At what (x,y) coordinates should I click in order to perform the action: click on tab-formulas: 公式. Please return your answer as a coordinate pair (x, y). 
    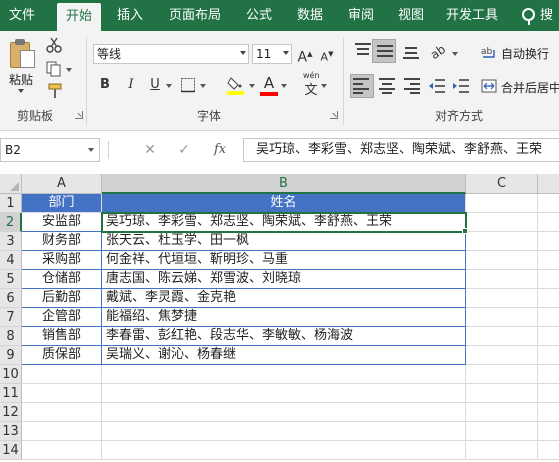
    Looking at the image, I should click on (259, 15).